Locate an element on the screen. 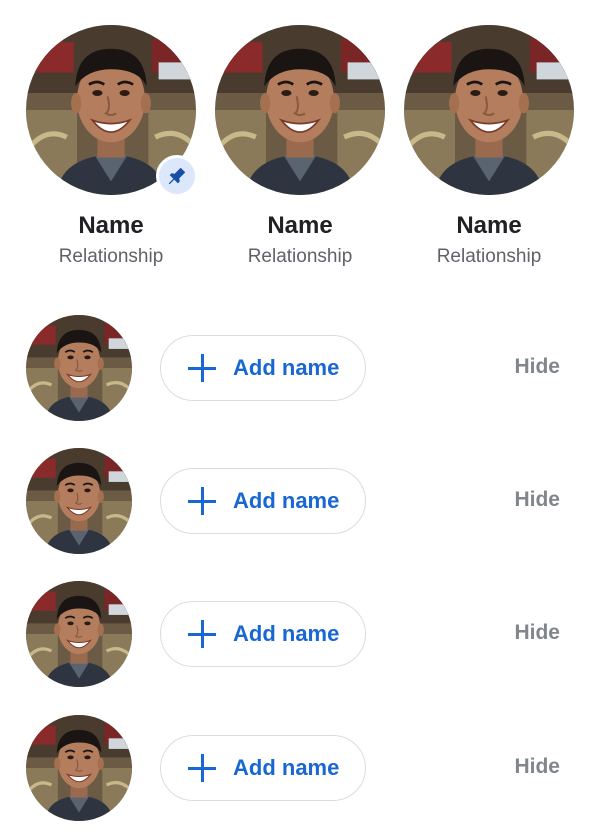 This screenshot has height=835, width=600. pin-icon is located at coordinates (177, 176).